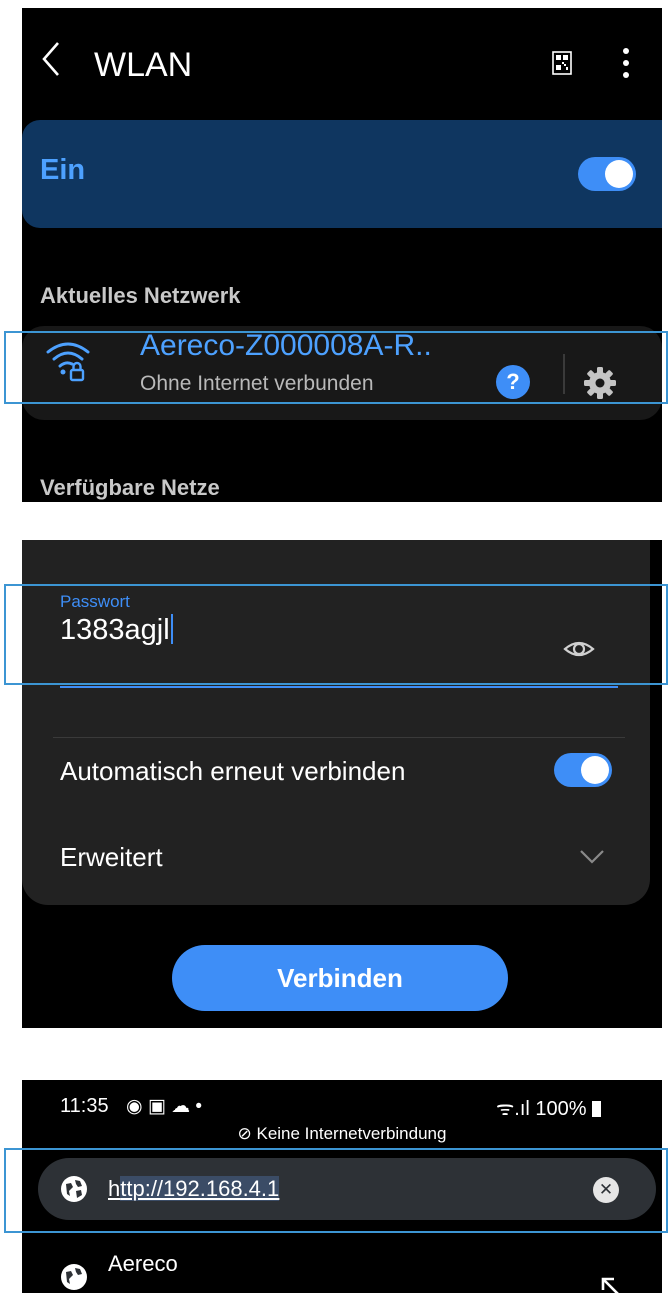 The width and height of the screenshot is (668, 1293). Describe the element at coordinates (51, 59) in the screenshot. I see `back-arrow-icon` at that location.